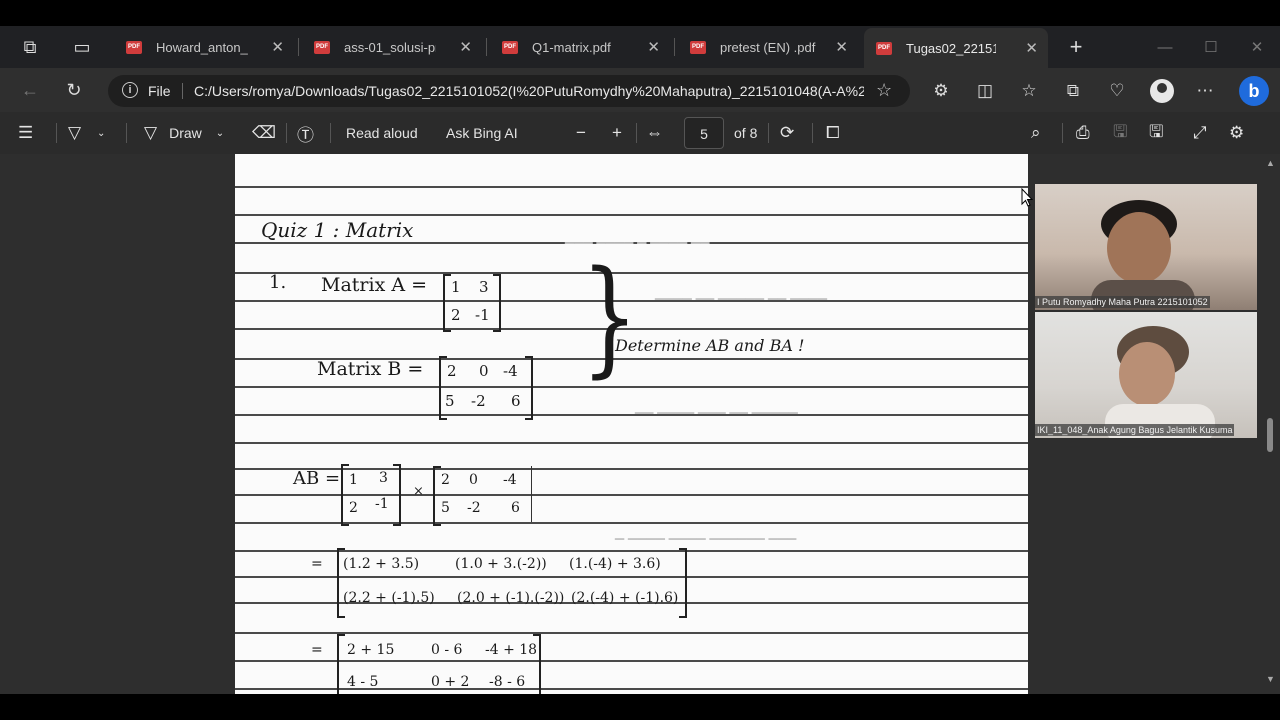 The width and height of the screenshot is (1280, 720). I want to click on minimize-icon: —, so click(1165, 47).